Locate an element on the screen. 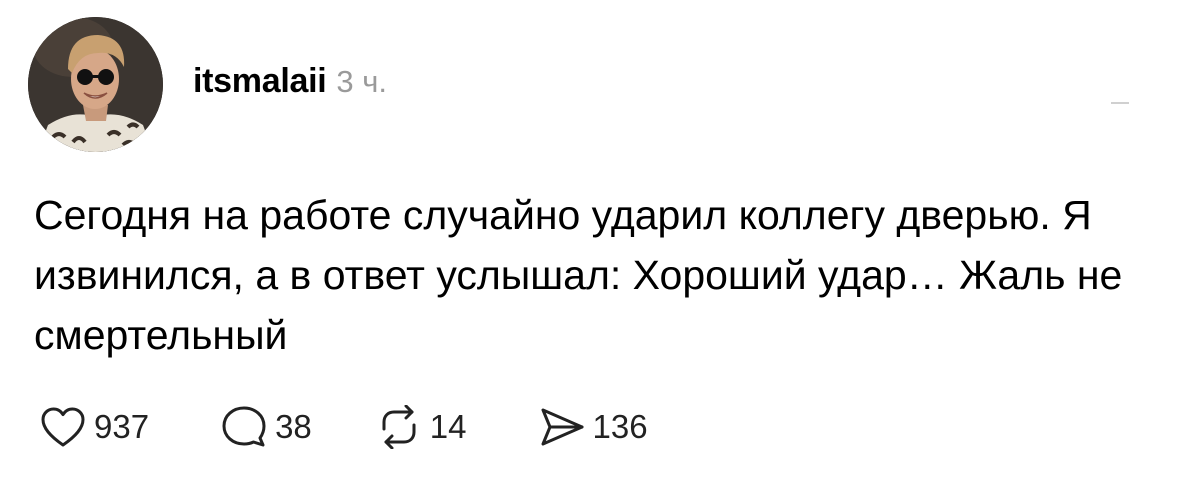 This screenshot has width=1179, height=481. comment-count: 38 is located at coordinates (293, 426).